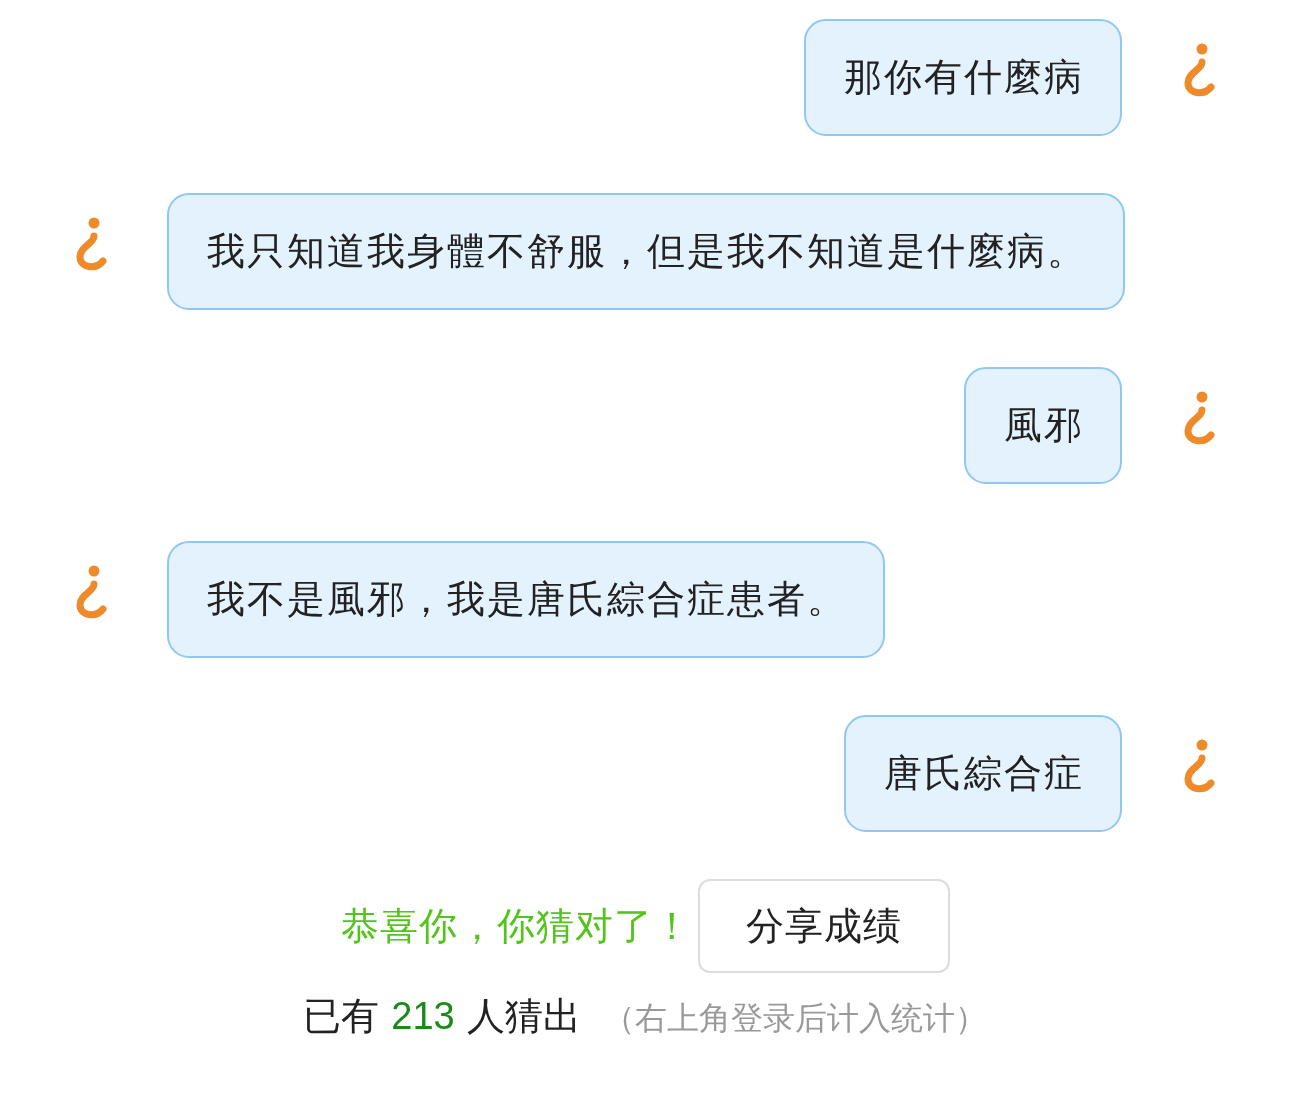 This screenshot has height=1109, width=1290. Describe the element at coordinates (526, 599) in the screenshot. I see `message-bubble: 我不是風邪，我是唐氏綜合症患者。` at that location.